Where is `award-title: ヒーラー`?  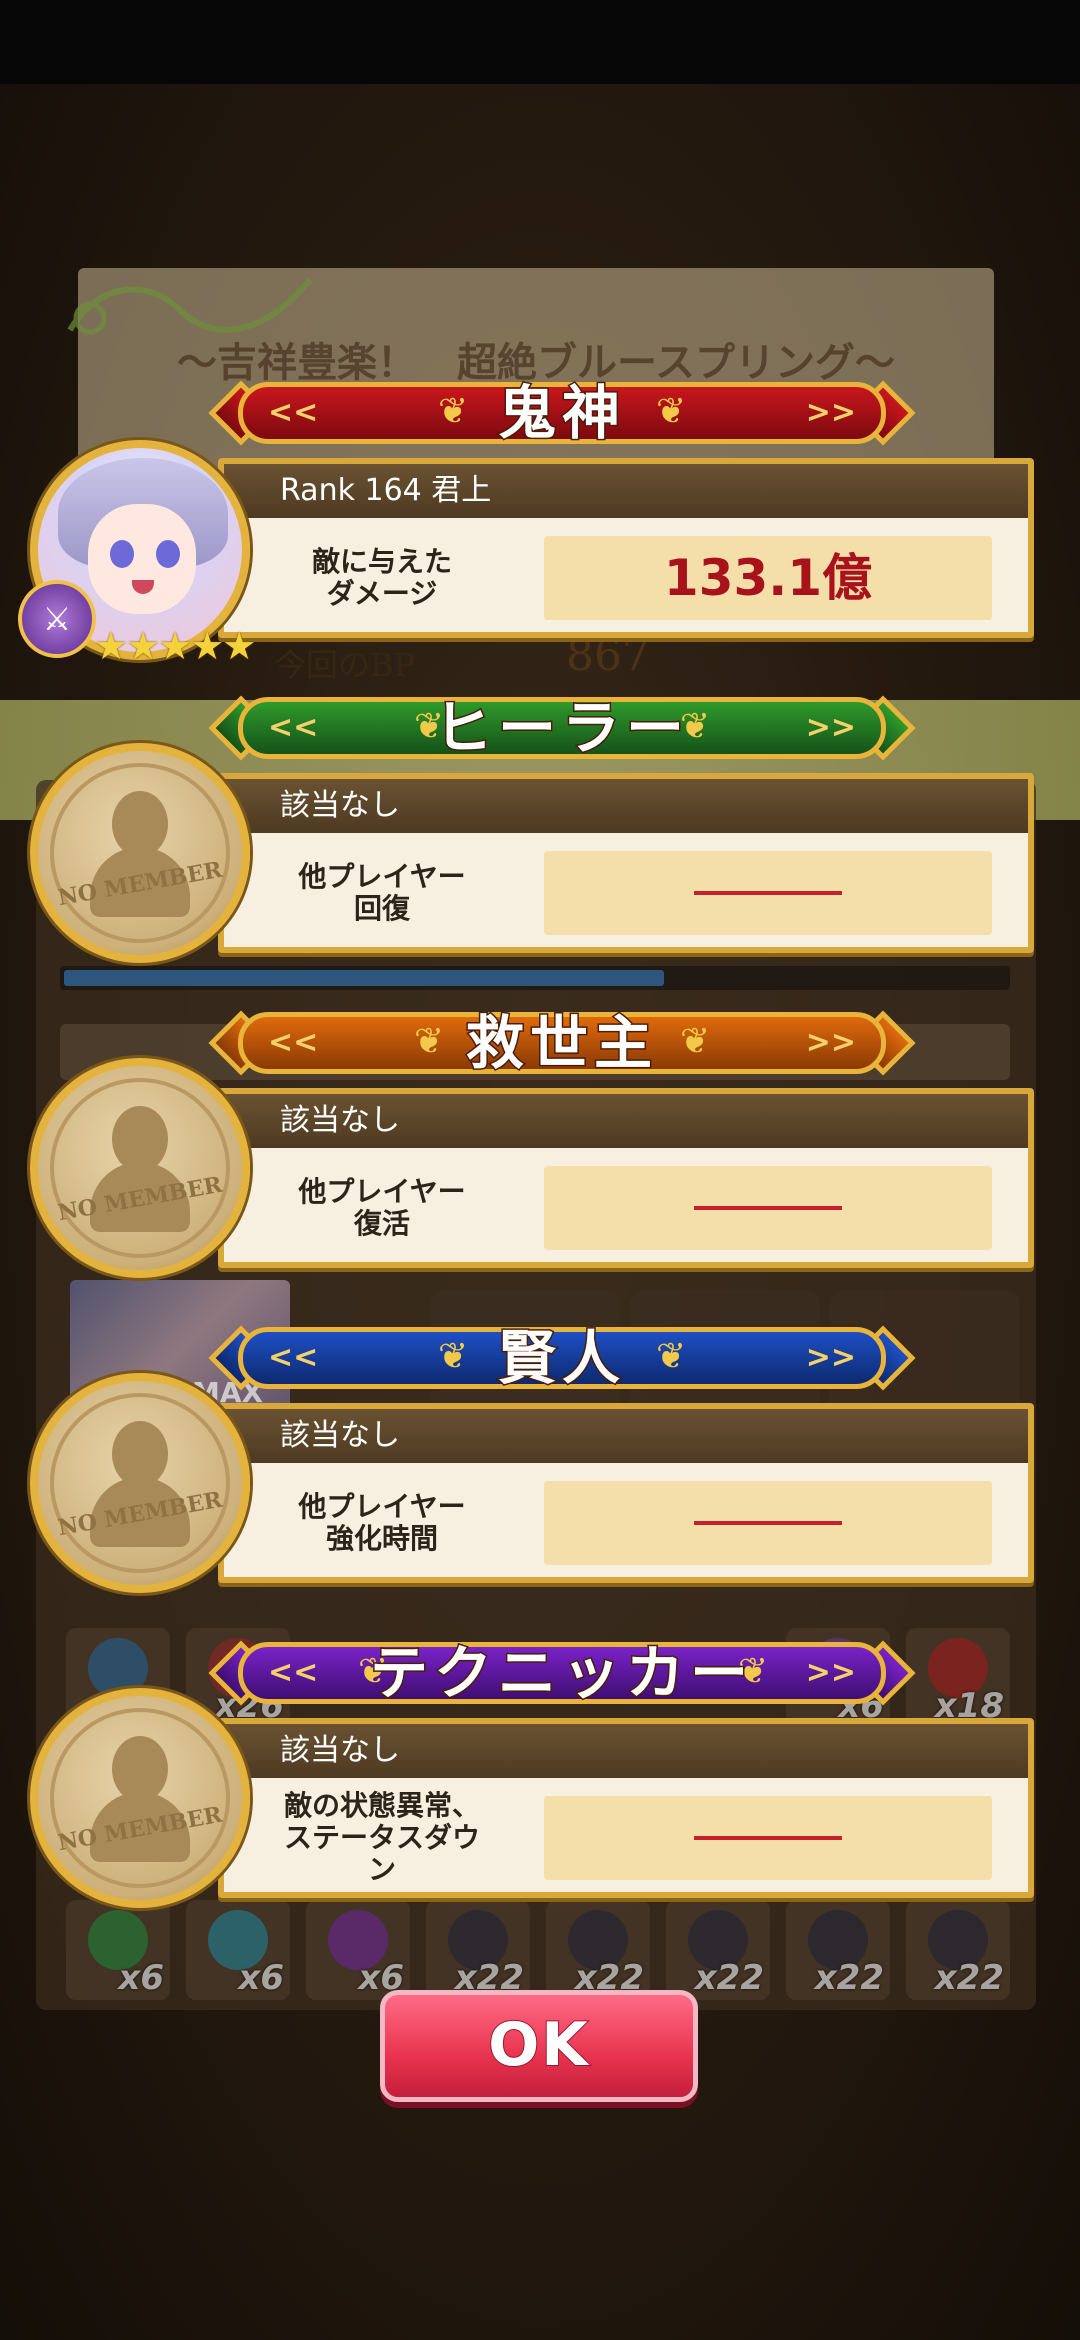
award-title: ヒーラー is located at coordinates (561, 728).